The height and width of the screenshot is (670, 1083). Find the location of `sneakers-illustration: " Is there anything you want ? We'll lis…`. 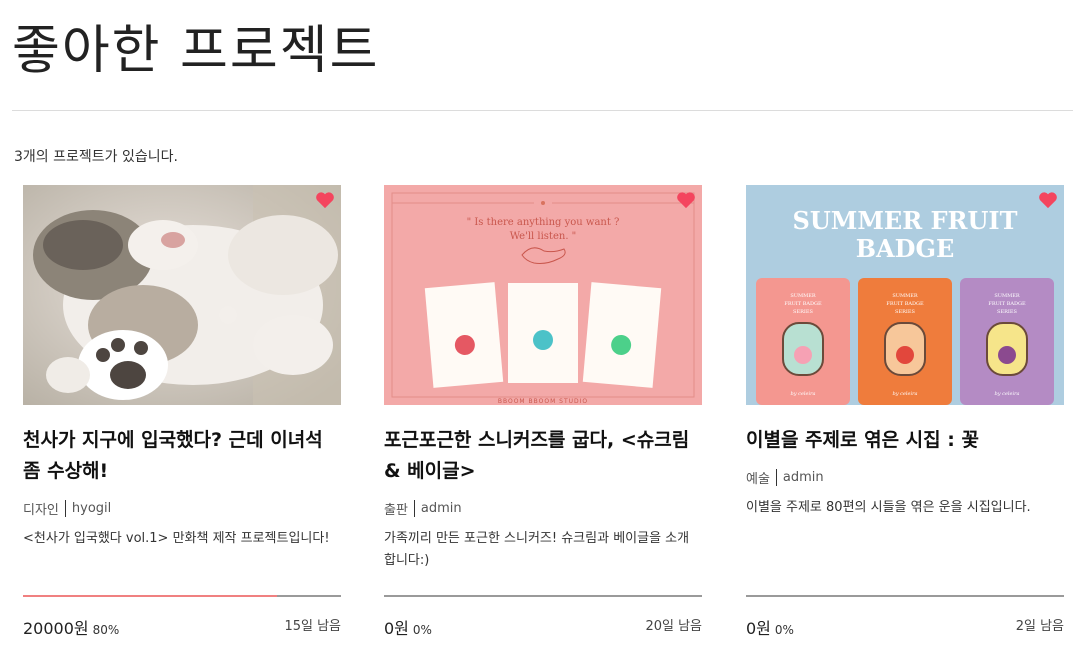

sneakers-illustration: " Is there anything you want ? We'll lis… is located at coordinates (543, 295).